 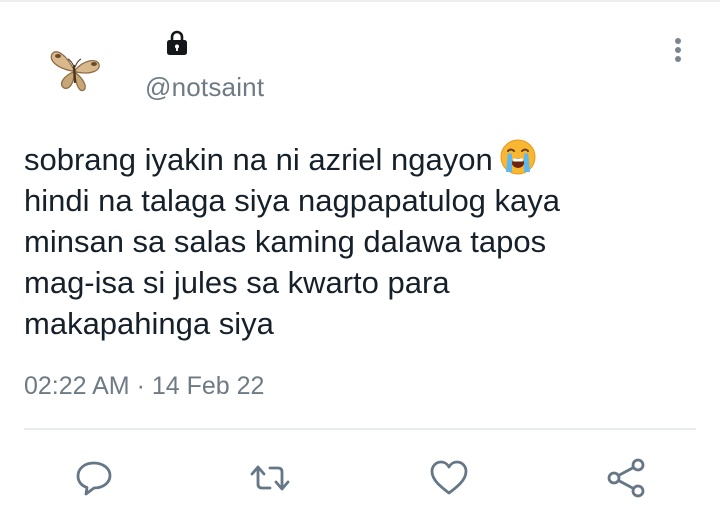 I want to click on tweet-text-line: minsan sa salas kaming dalawa tapos, so click(x=285, y=241).